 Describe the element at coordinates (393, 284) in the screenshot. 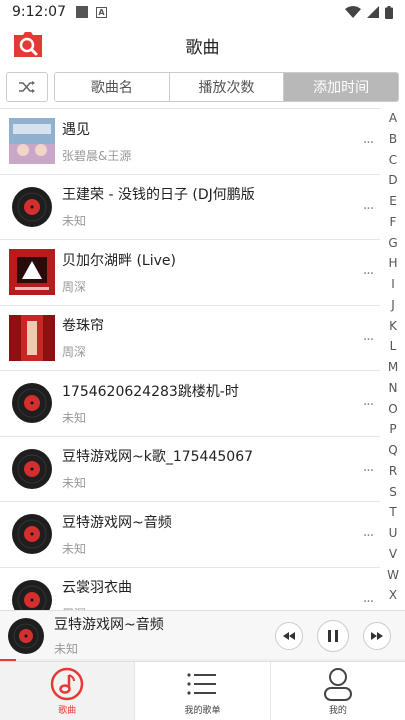

I see `alphabet-letter: I` at that location.